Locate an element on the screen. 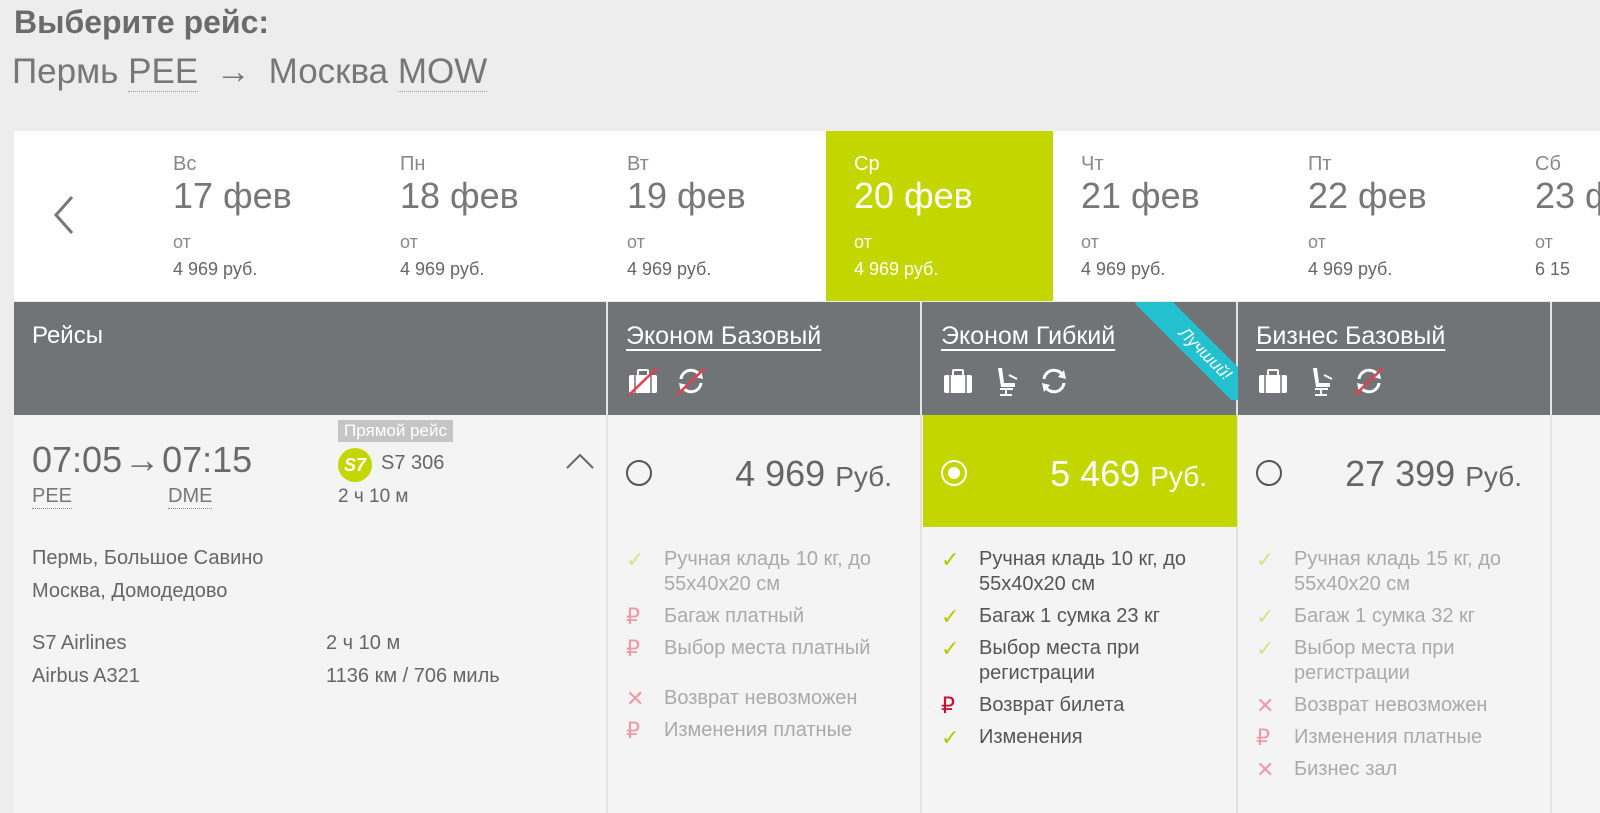 Image resolution: width=1600 pixels, height=813 pixels. page-title: Выберите рейс: is located at coordinates (142, 22).